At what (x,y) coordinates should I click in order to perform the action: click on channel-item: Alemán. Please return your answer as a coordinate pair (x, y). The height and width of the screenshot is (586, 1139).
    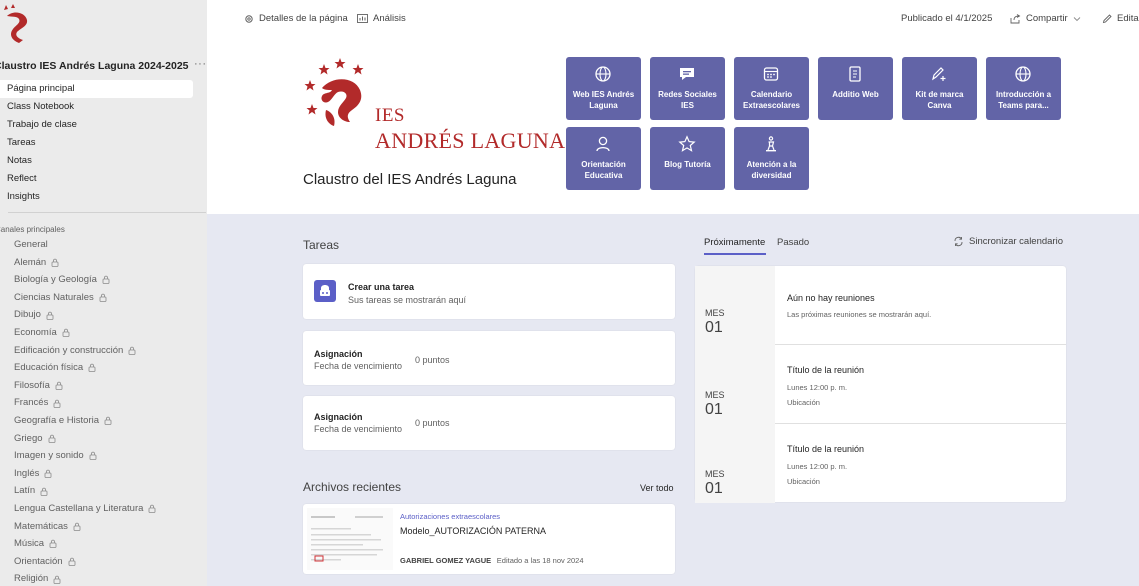
    Looking at the image, I should click on (103, 263).